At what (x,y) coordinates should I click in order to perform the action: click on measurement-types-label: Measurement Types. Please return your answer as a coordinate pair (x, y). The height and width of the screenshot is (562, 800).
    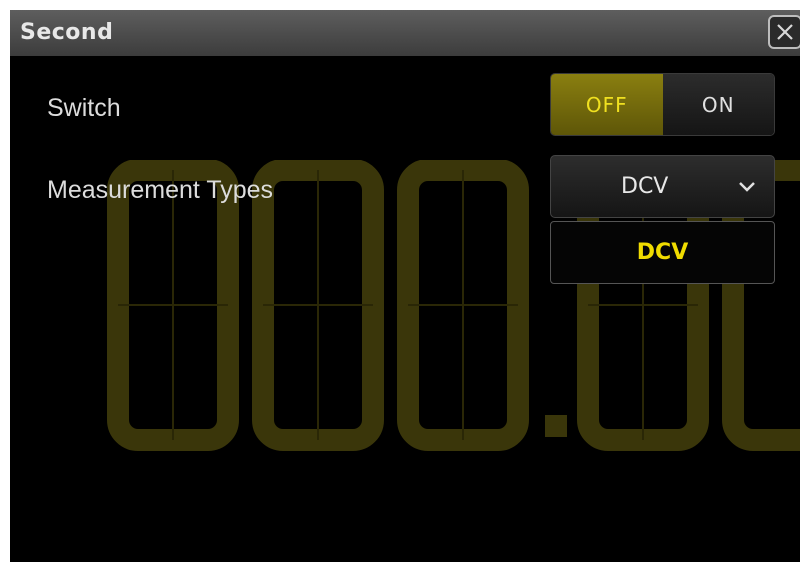
    Looking at the image, I should click on (160, 190).